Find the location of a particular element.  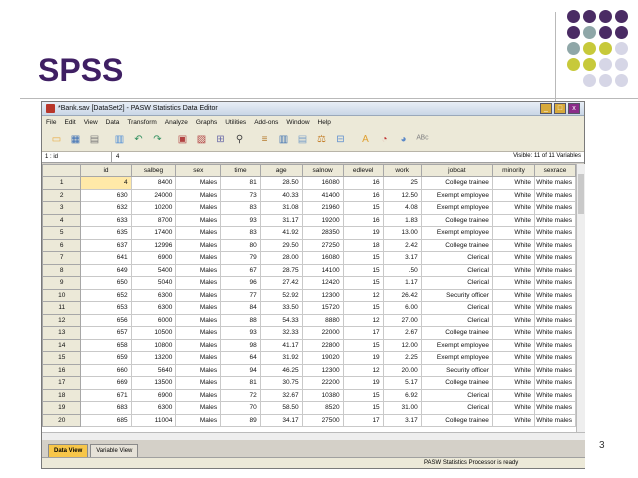

cell-salbeg: 6300 is located at coordinates (153, 408).